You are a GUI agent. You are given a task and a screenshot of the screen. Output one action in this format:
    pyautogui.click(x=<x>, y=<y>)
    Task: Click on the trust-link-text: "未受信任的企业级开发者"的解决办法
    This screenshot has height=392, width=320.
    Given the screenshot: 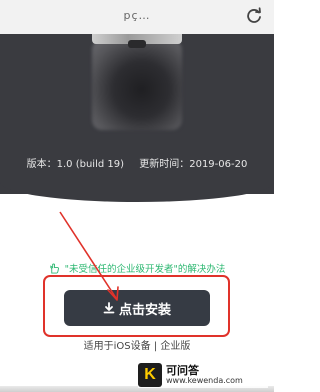 What is the action you would take?
    pyautogui.click(x=145, y=269)
    